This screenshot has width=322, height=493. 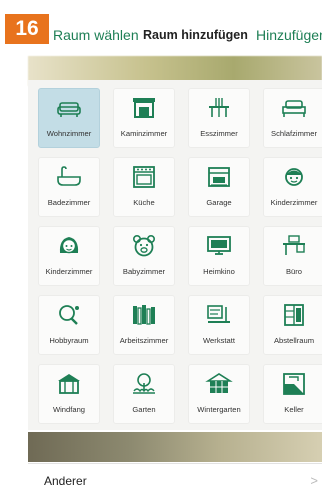 I want to click on room-tile: Abstellraum, so click(x=292, y=325).